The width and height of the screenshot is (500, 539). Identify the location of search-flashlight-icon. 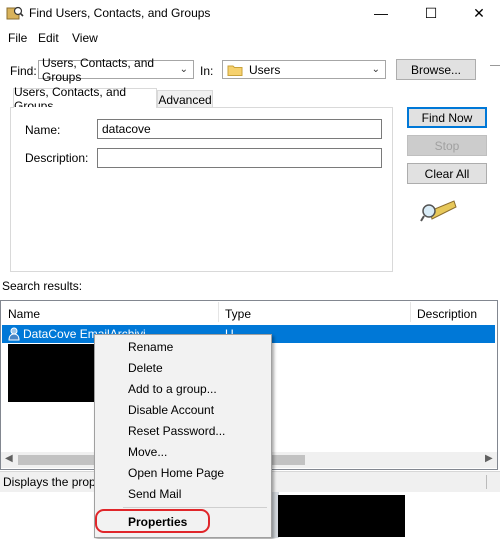
(438, 211).